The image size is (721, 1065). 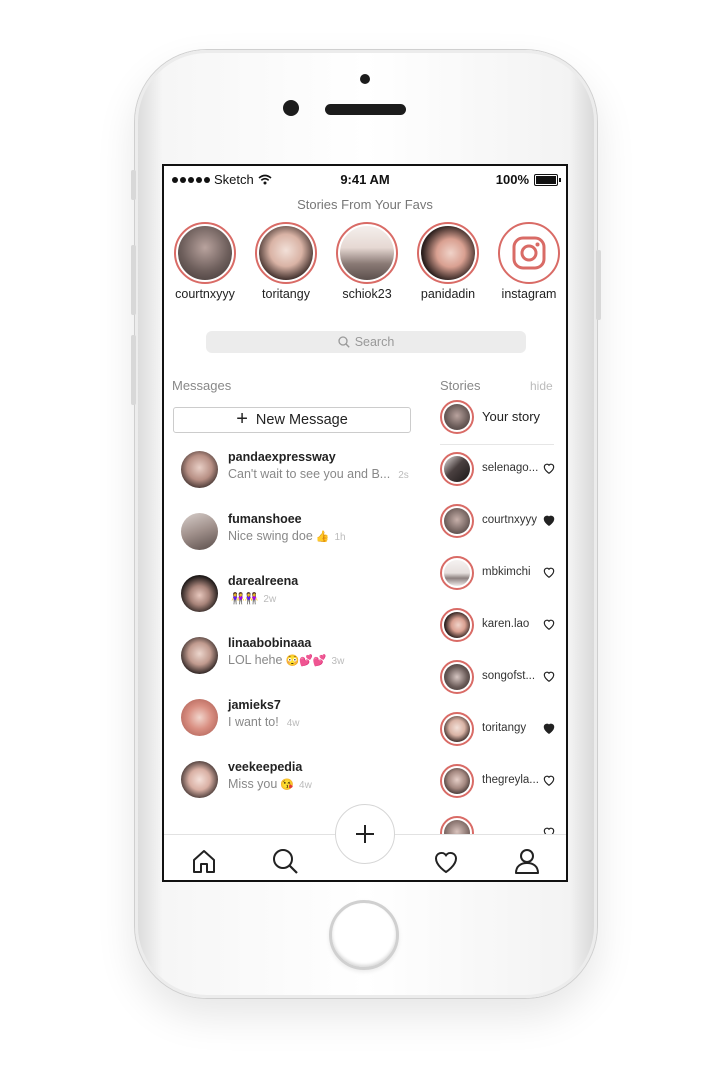 What do you see at coordinates (133, 185) in the screenshot?
I see `mute-switch` at bounding box center [133, 185].